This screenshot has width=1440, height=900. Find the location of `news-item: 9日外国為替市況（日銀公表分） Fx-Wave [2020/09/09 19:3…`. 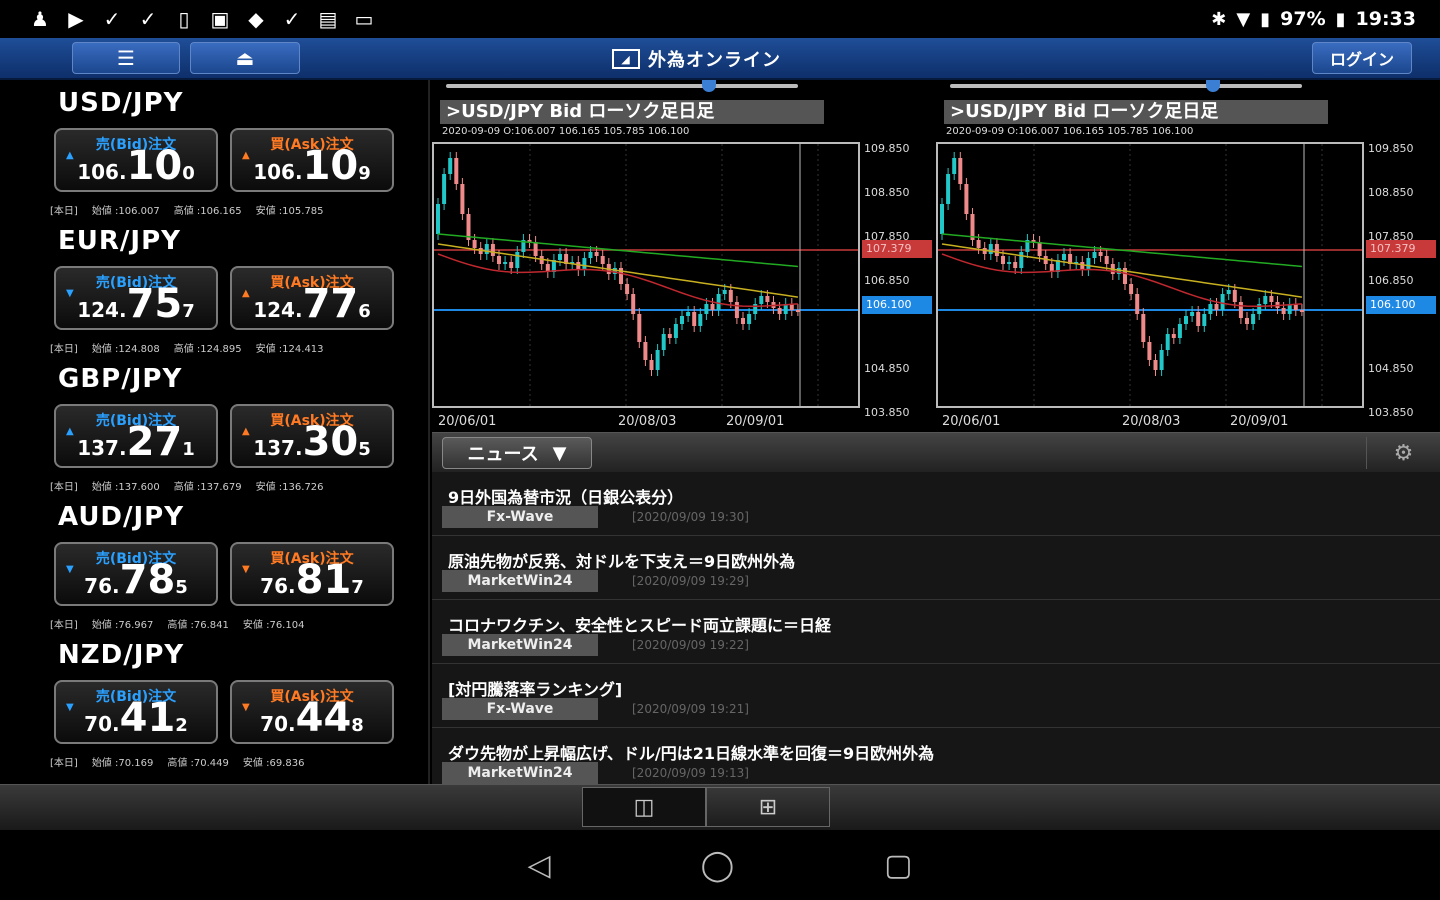

news-item: 9日外国為替市況（日銀公表分） Fx-Wave [2020/09/09 19:3… is located at coordinates (936, 504).